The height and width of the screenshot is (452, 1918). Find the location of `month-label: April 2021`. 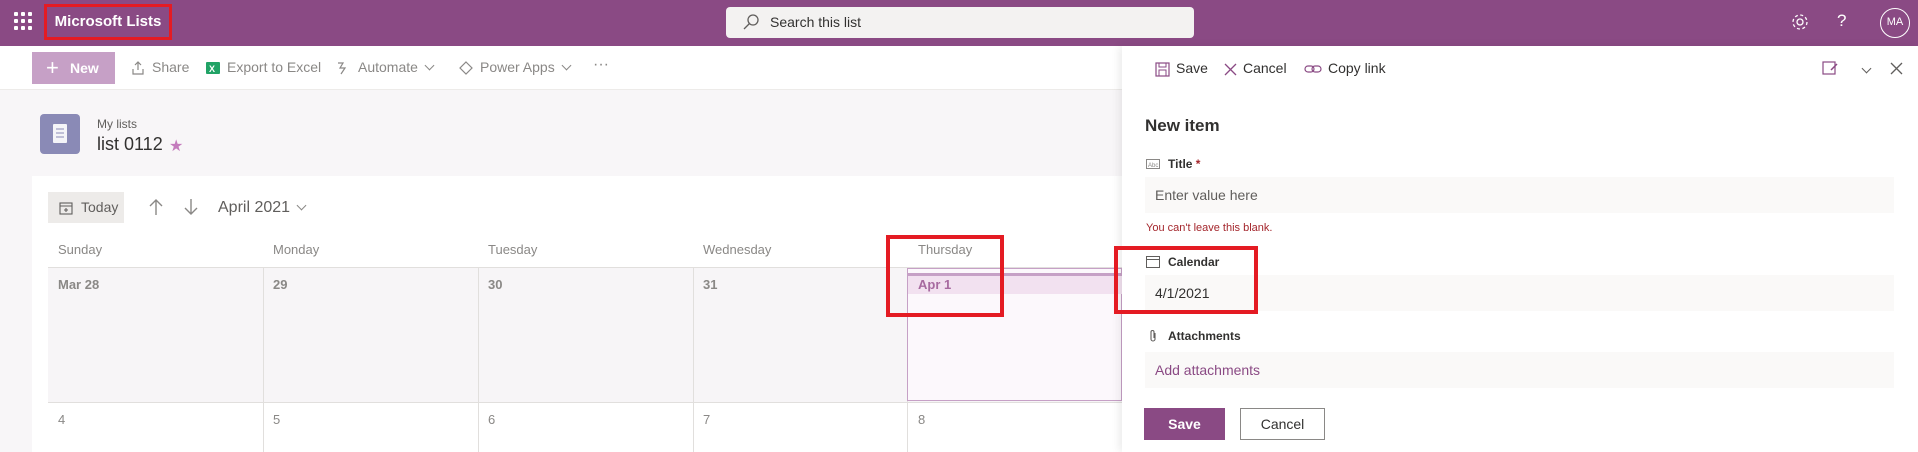

month-label: April 2021 is located at coordinates (254, 207).